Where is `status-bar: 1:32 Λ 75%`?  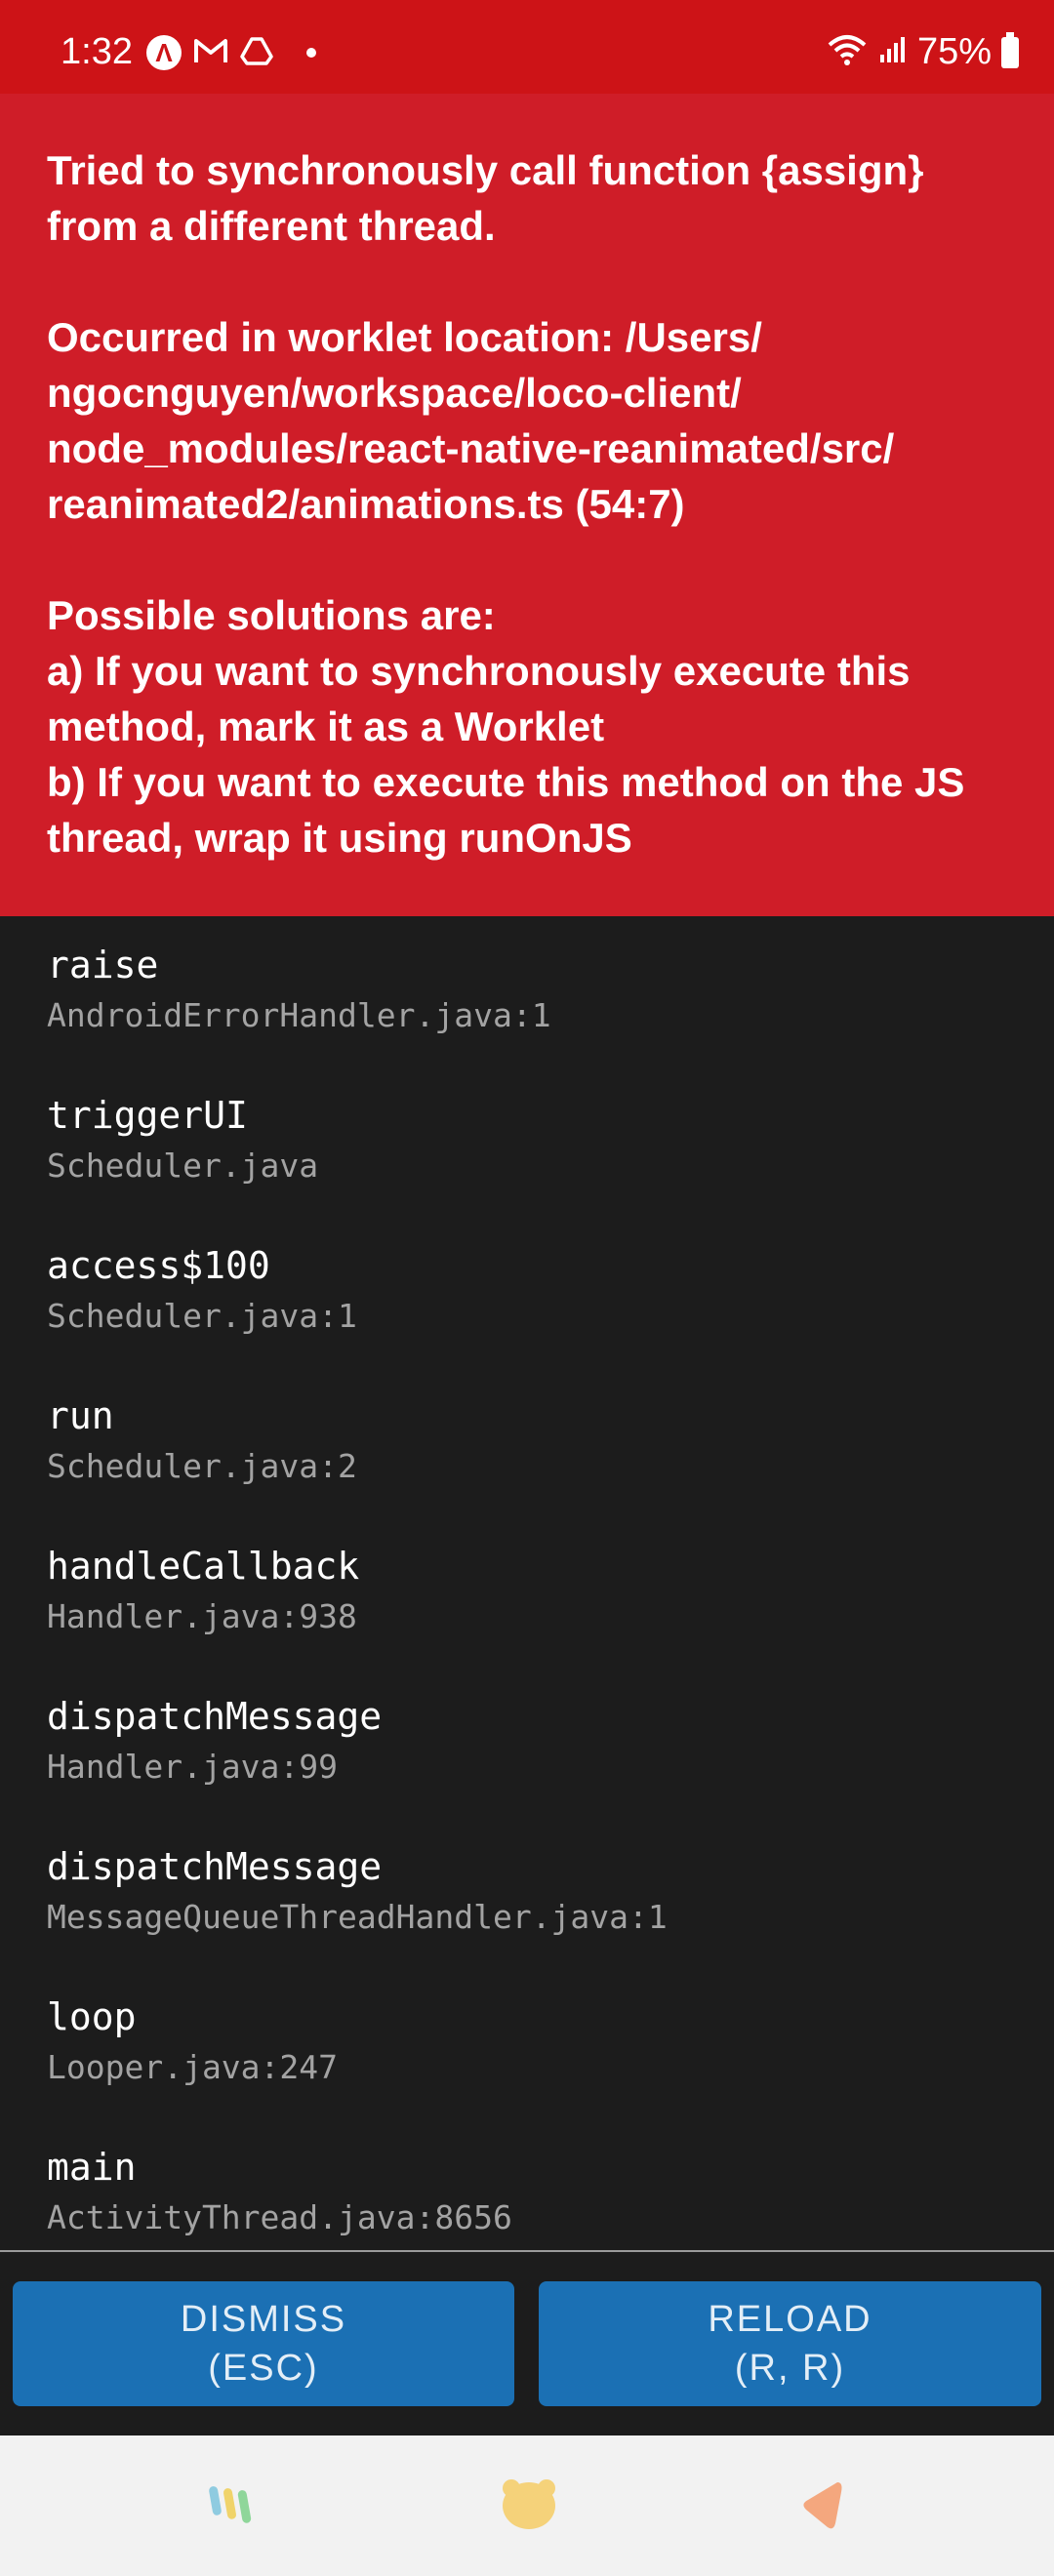
status-bar: 1:32 Λ 75% is located at coordinates (527, 47).